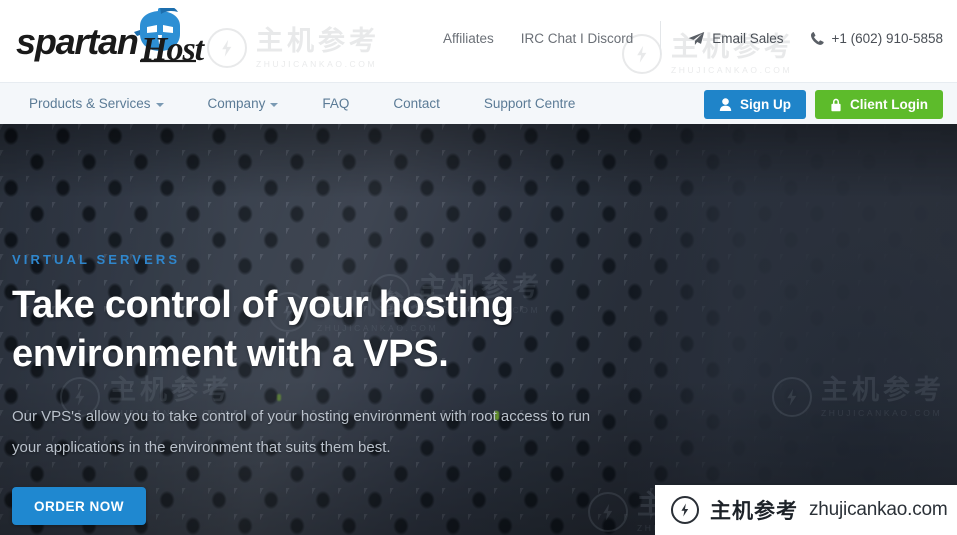 This screenshot has width=957, height=535. Describe the element at coordinates (96, 259) in the screenshot. I see `hero-eyebrow: VIRTUAL SERVERS` at that location.